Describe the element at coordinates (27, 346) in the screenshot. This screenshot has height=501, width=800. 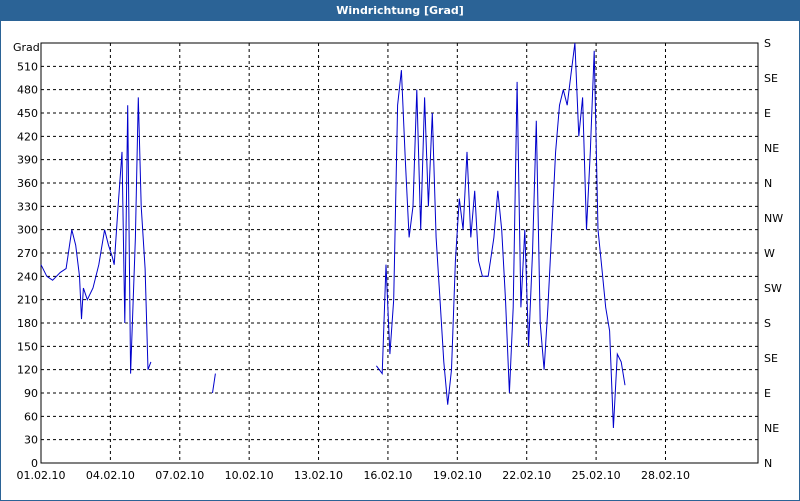
I see `y-tick-label: 150` at that location.